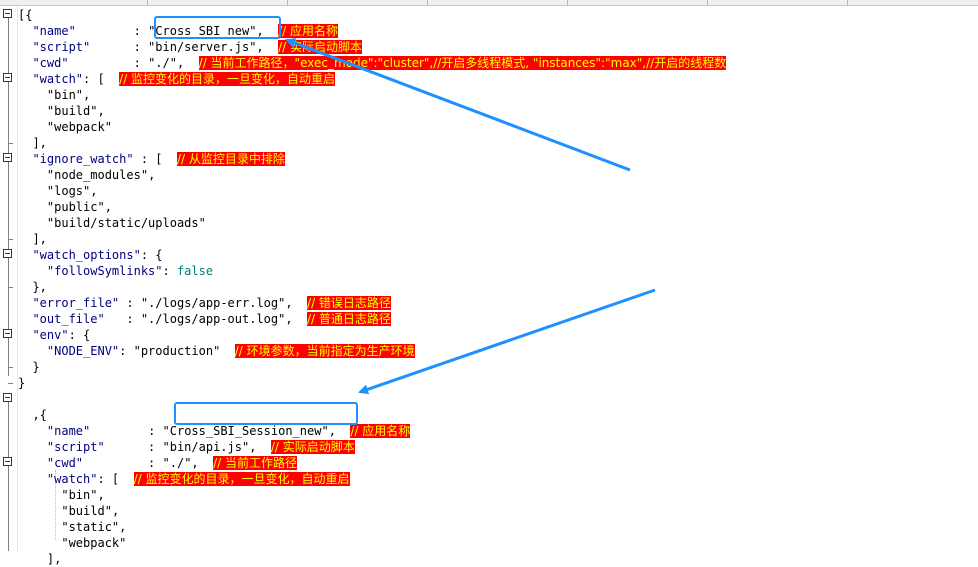 The height and width of the screenshot is (567, 978). What do you see at coordinates (54, 335) in the screenshot?
I see `code-line: "env": {` at bounding box center [54, 335].